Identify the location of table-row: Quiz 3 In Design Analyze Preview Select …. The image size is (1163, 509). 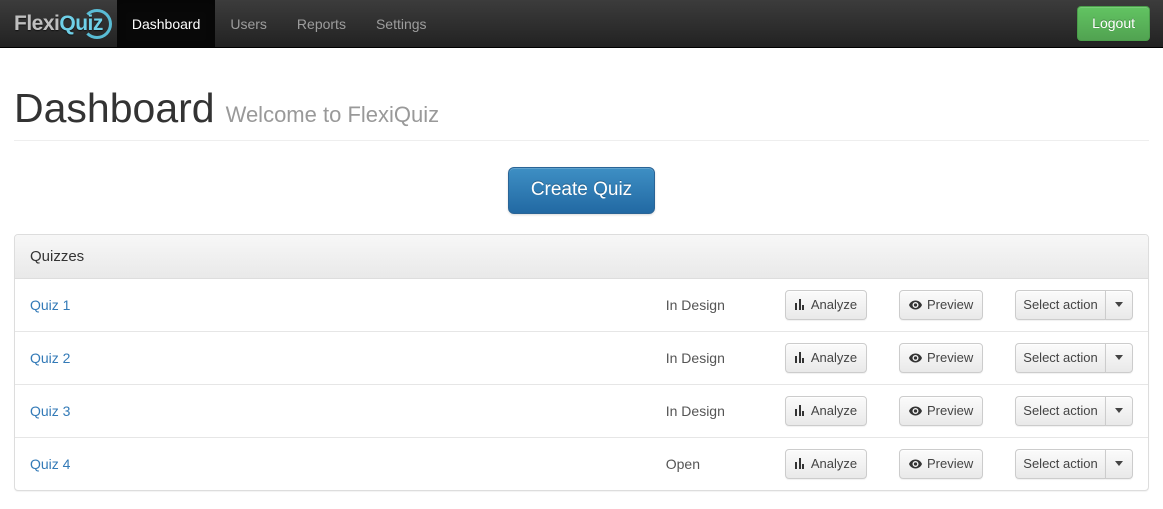
(581, 411).